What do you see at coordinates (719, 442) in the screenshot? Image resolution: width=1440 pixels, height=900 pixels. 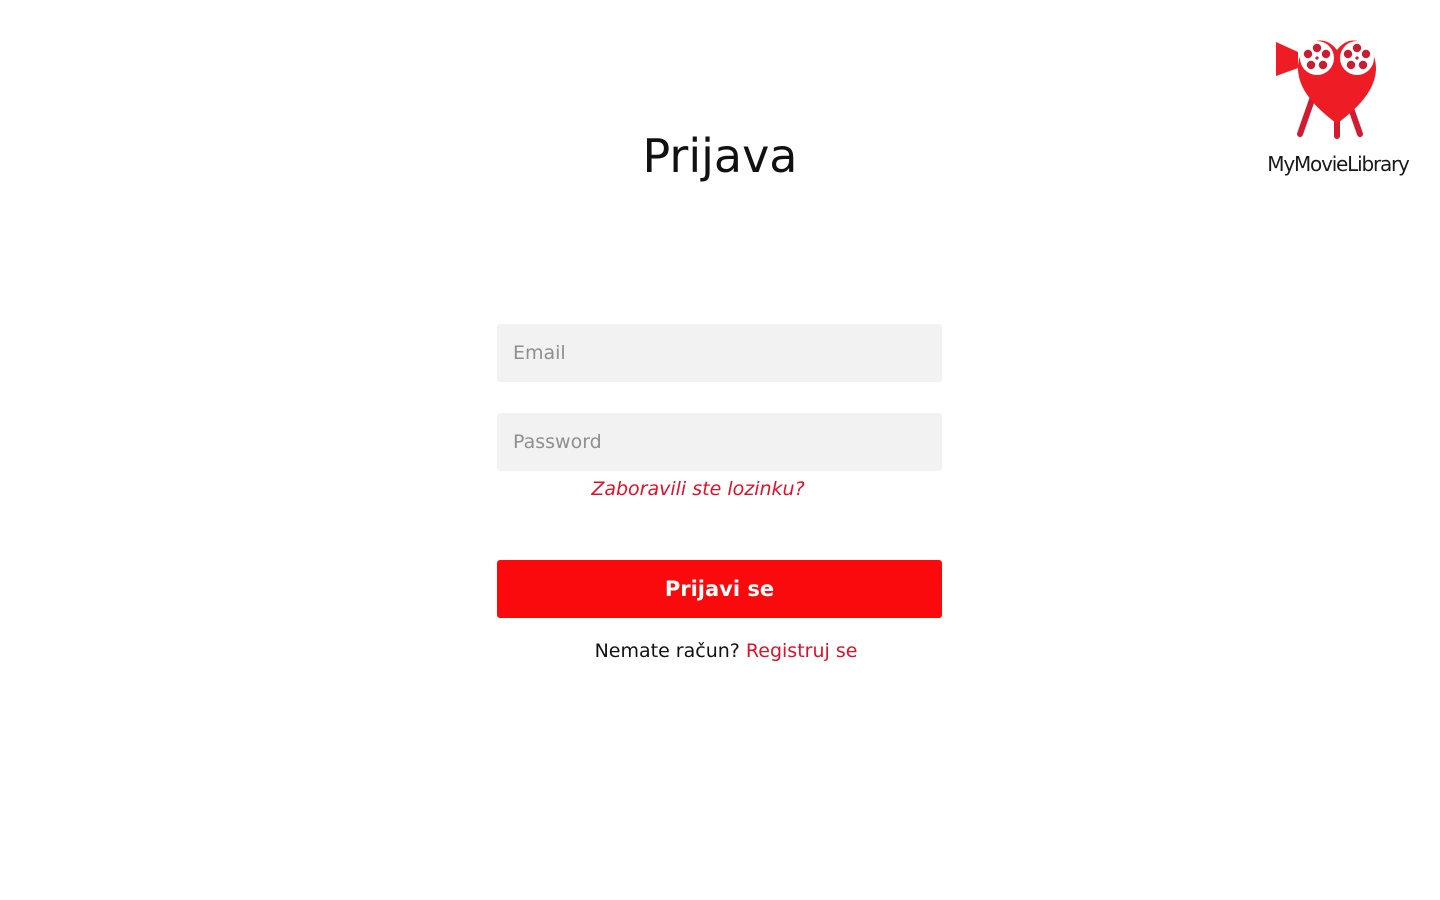 I see `password-input` at bounding box center [719, 442].